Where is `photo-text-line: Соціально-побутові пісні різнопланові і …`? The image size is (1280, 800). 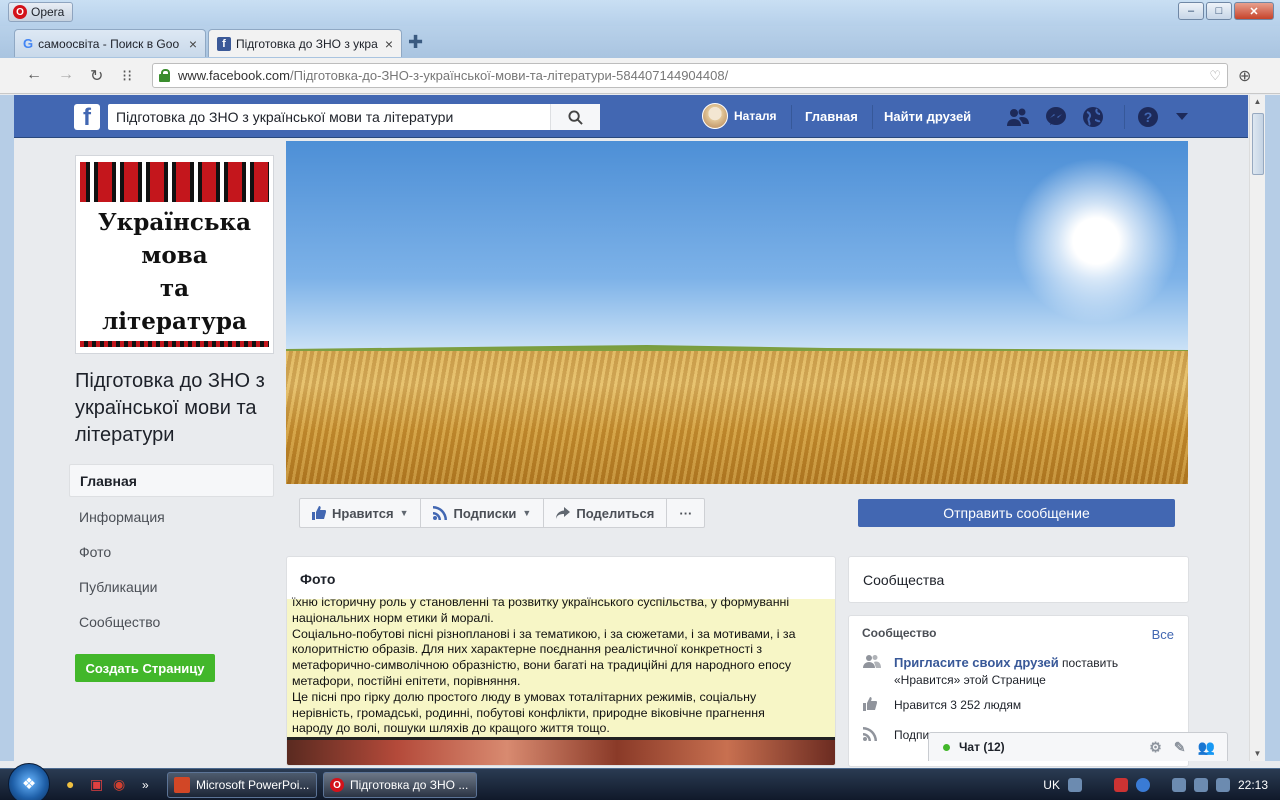 photo-text-line: Соціально-побутові пісні різнопланові і … is located at coordinates (544, 633).